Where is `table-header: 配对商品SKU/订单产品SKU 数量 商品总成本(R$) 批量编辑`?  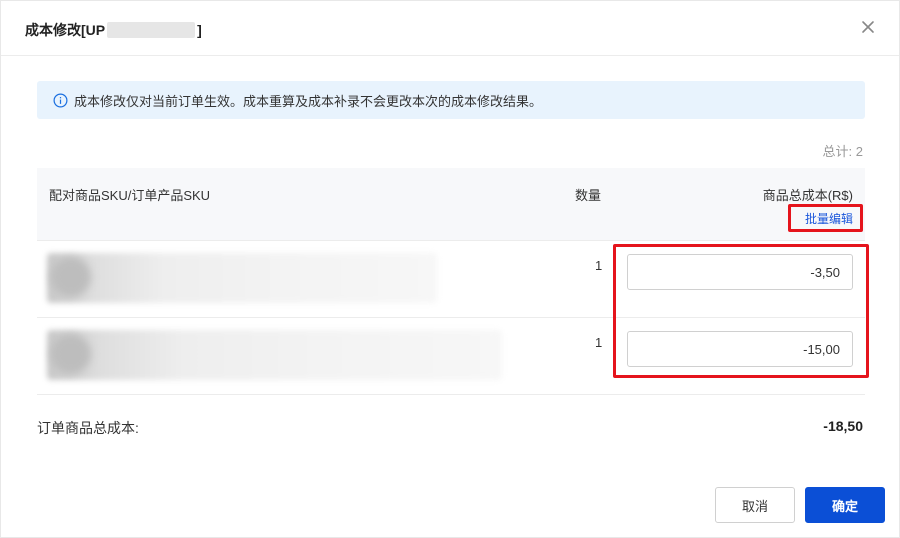 table-header: 配对商品SKU/订单产品SKU 数量 商品总成本(R$) 批量编辑 is located at coordinates (451, 204).